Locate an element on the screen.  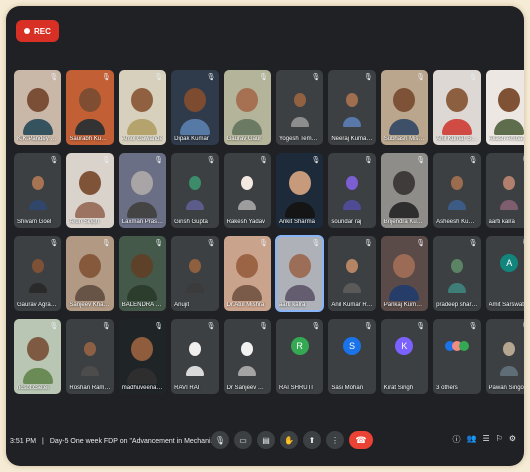
info-icon: ⓘ is located at coordinates (457, 439).